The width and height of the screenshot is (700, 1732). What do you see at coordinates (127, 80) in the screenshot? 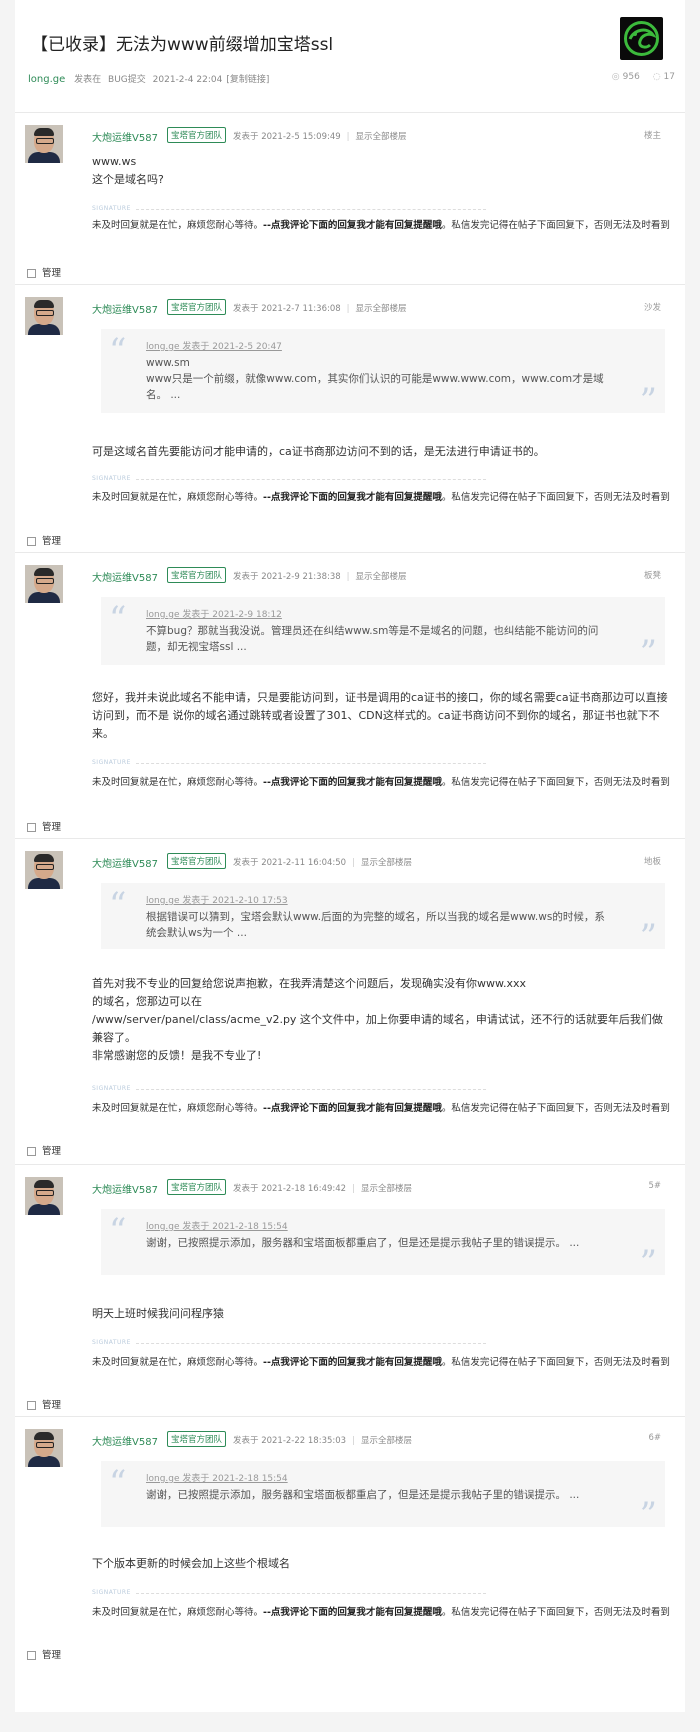
I see `board-link: BUG提交` at bounding box center [127, 80].